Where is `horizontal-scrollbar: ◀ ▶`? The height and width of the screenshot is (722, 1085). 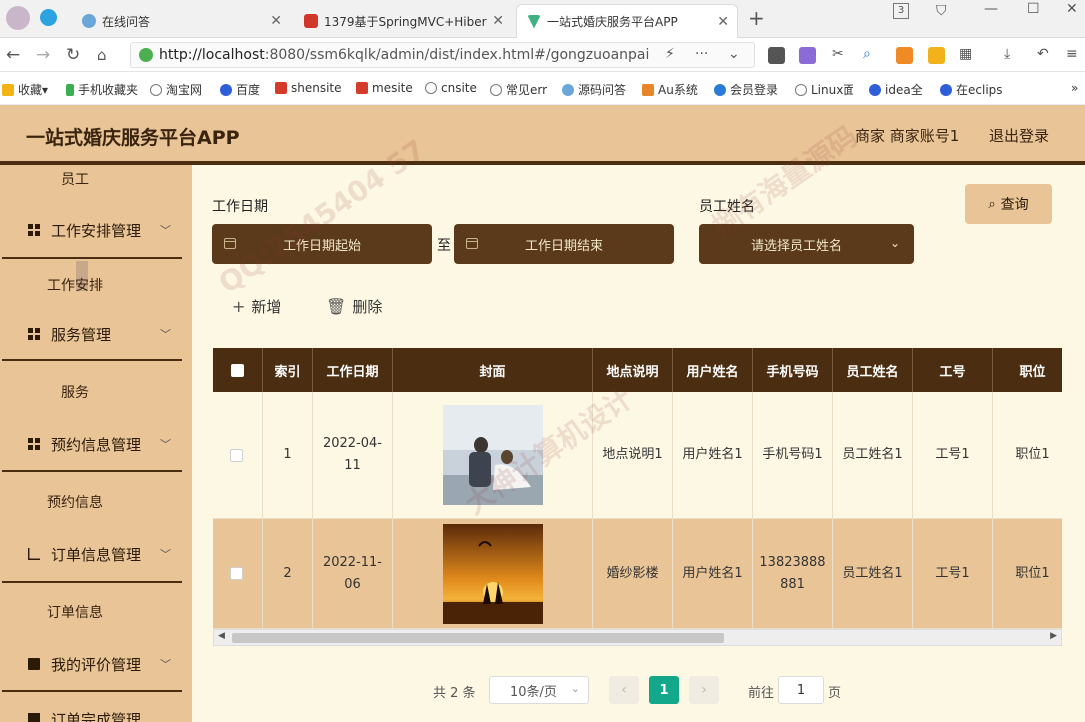
horizontal-scrollbar: ◀ ▶ is located at coordinates (637, 637).